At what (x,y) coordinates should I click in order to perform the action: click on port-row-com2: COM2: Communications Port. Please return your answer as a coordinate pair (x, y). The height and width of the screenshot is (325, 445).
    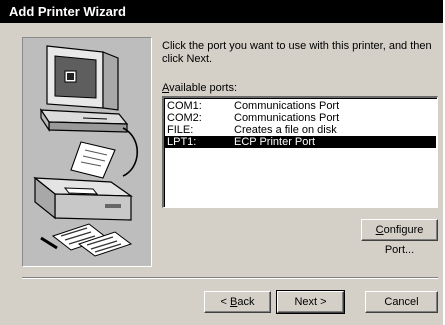
    Looking at the image, I should click on (300, 118).